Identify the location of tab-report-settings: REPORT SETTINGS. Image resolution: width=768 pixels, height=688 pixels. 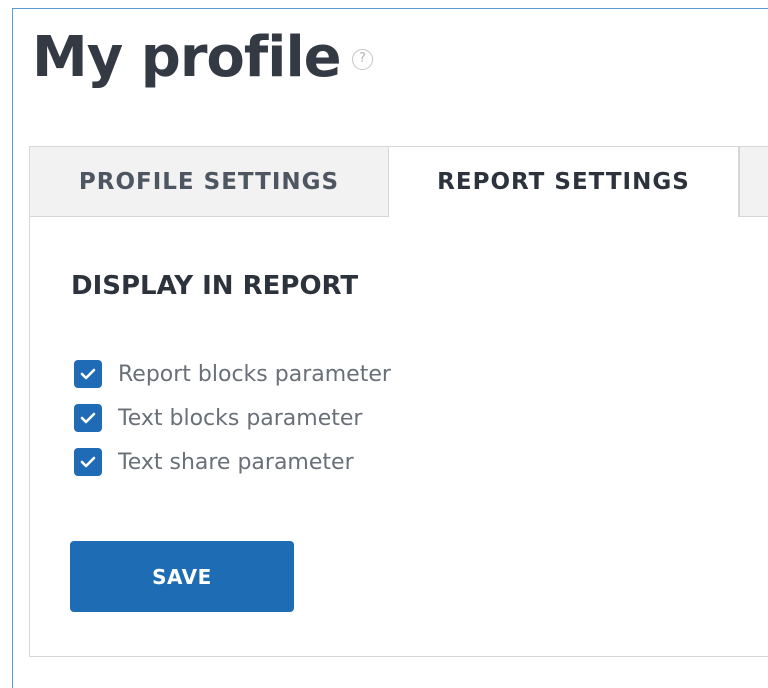
(563, 182).